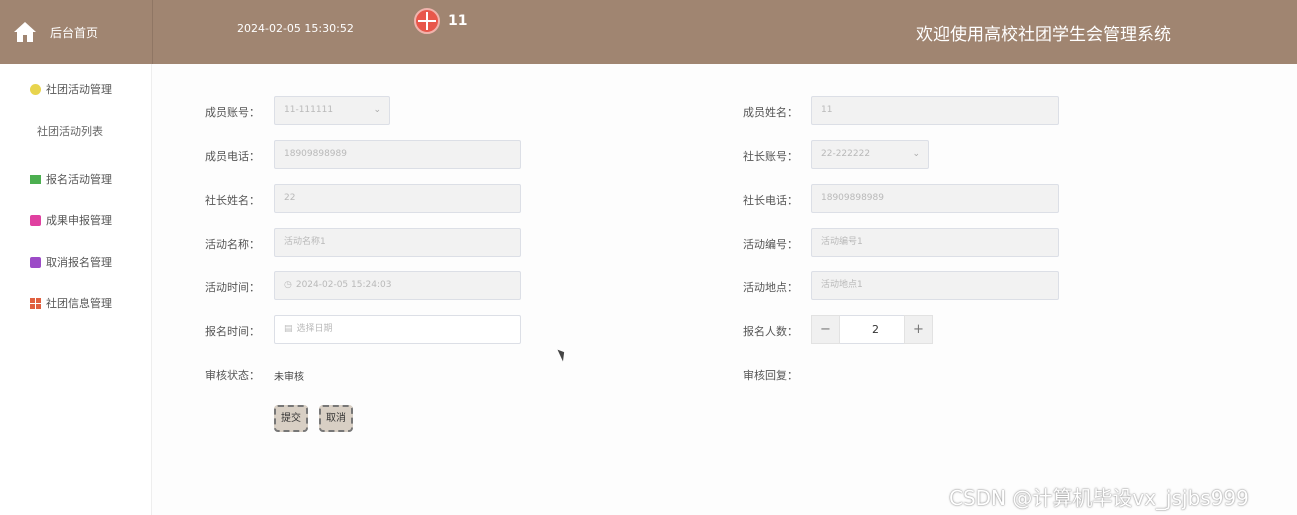 Image resolution: width=1297 pixels, height=515 pixels. Describe the element at coordinates (397, 154) in the screenshot. I see `member-phone-field: 18909898989` at that location.